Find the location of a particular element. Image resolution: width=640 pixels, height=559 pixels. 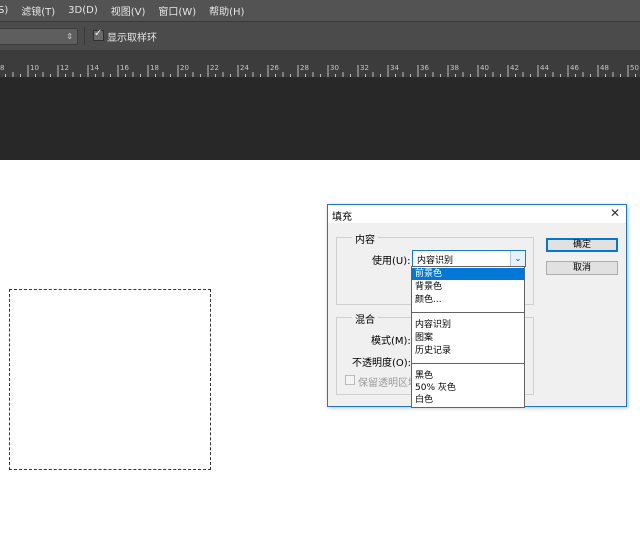

ruler-tick-label: 28 is located at coordinates (304, 68).